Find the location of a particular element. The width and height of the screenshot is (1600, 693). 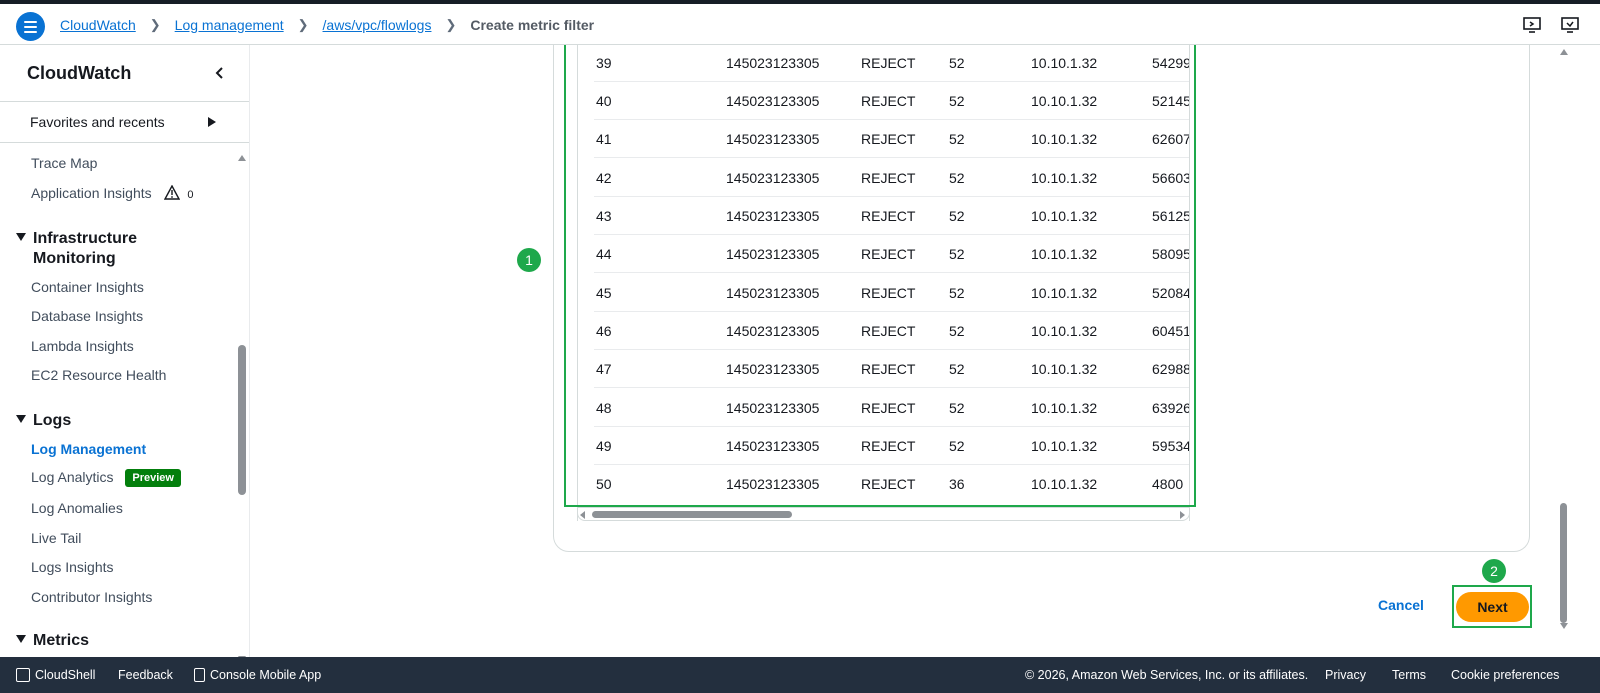

page-scroll-thumb is located at coordinates (1563, 563).